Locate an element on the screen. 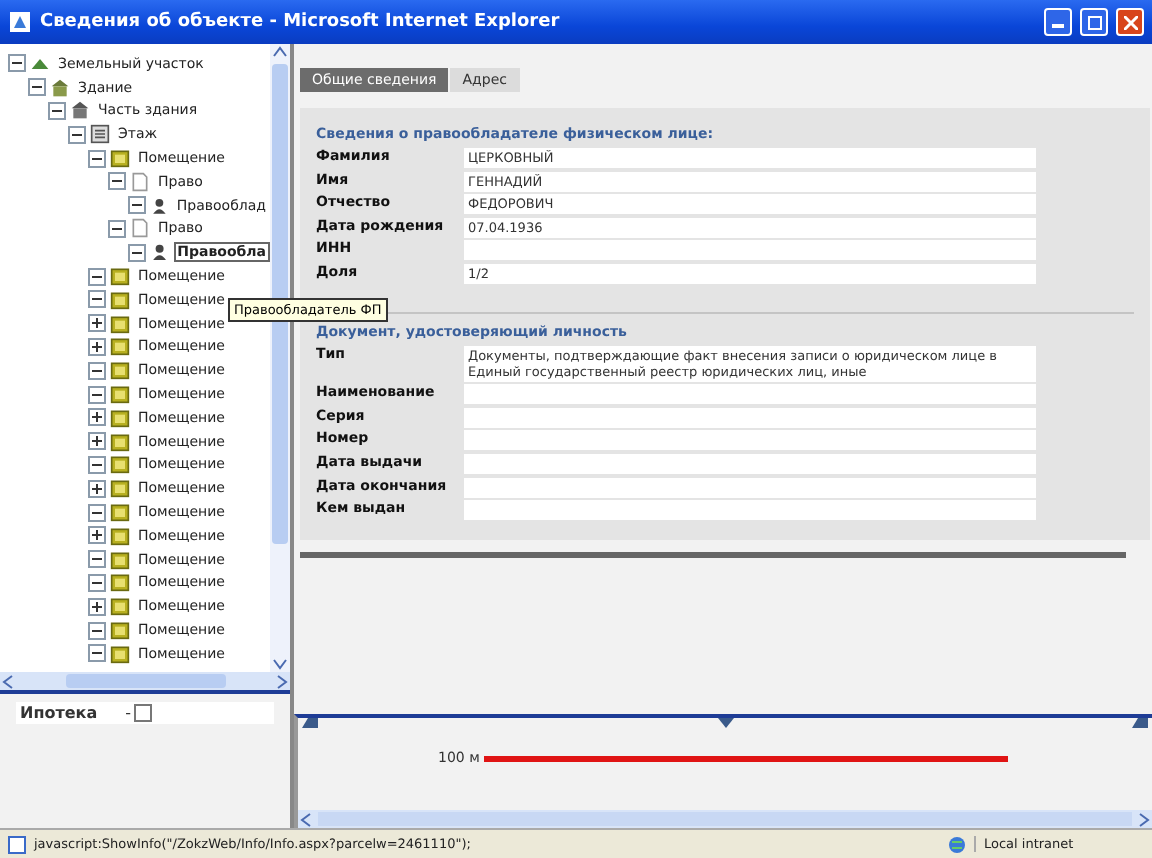  minimize-button is located at coordinates (1058, 22).